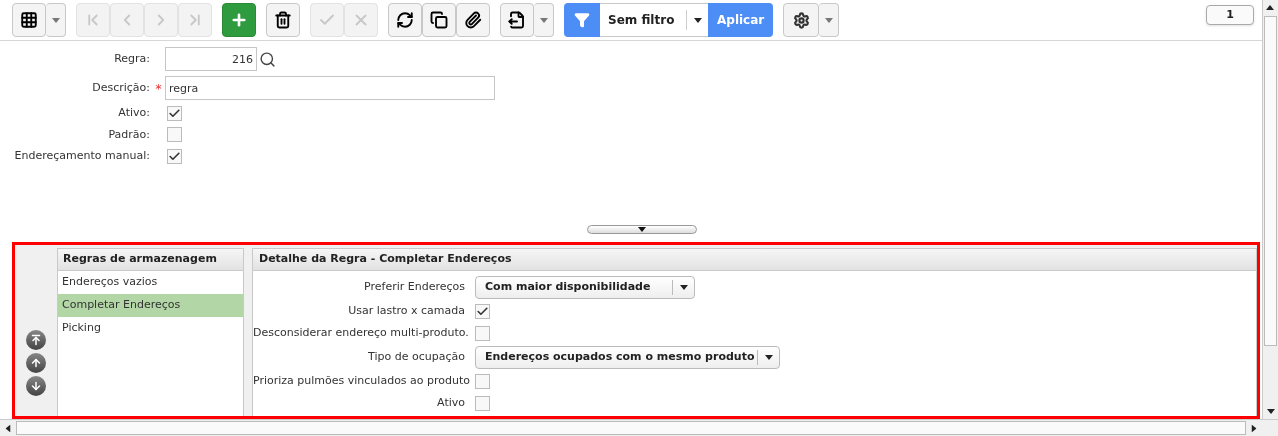 This screenshot has width=1278, height=436. I want to click on move-up-icon, so click(36, 363).